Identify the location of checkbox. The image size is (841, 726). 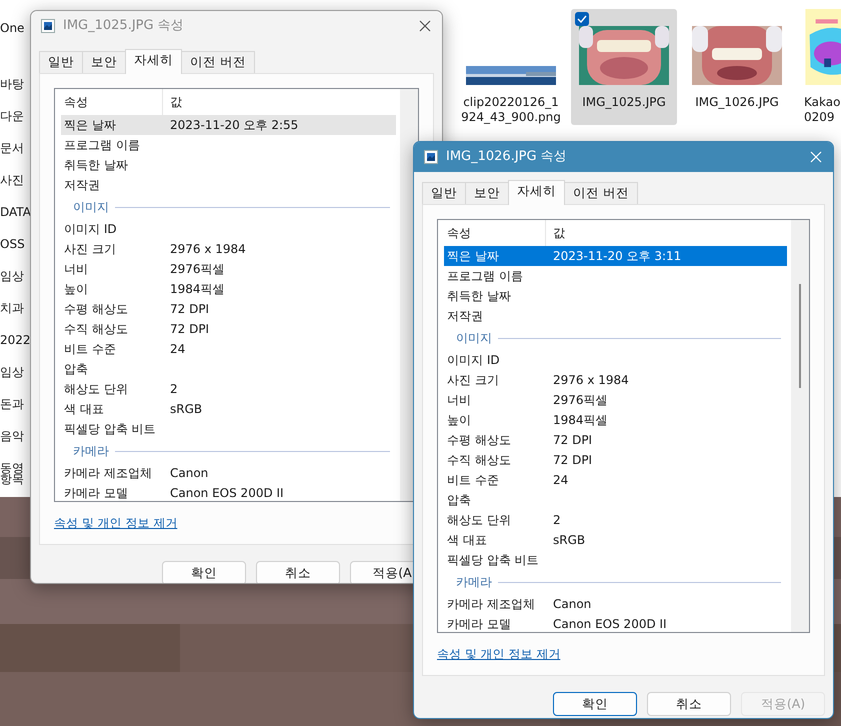
(582, 19).